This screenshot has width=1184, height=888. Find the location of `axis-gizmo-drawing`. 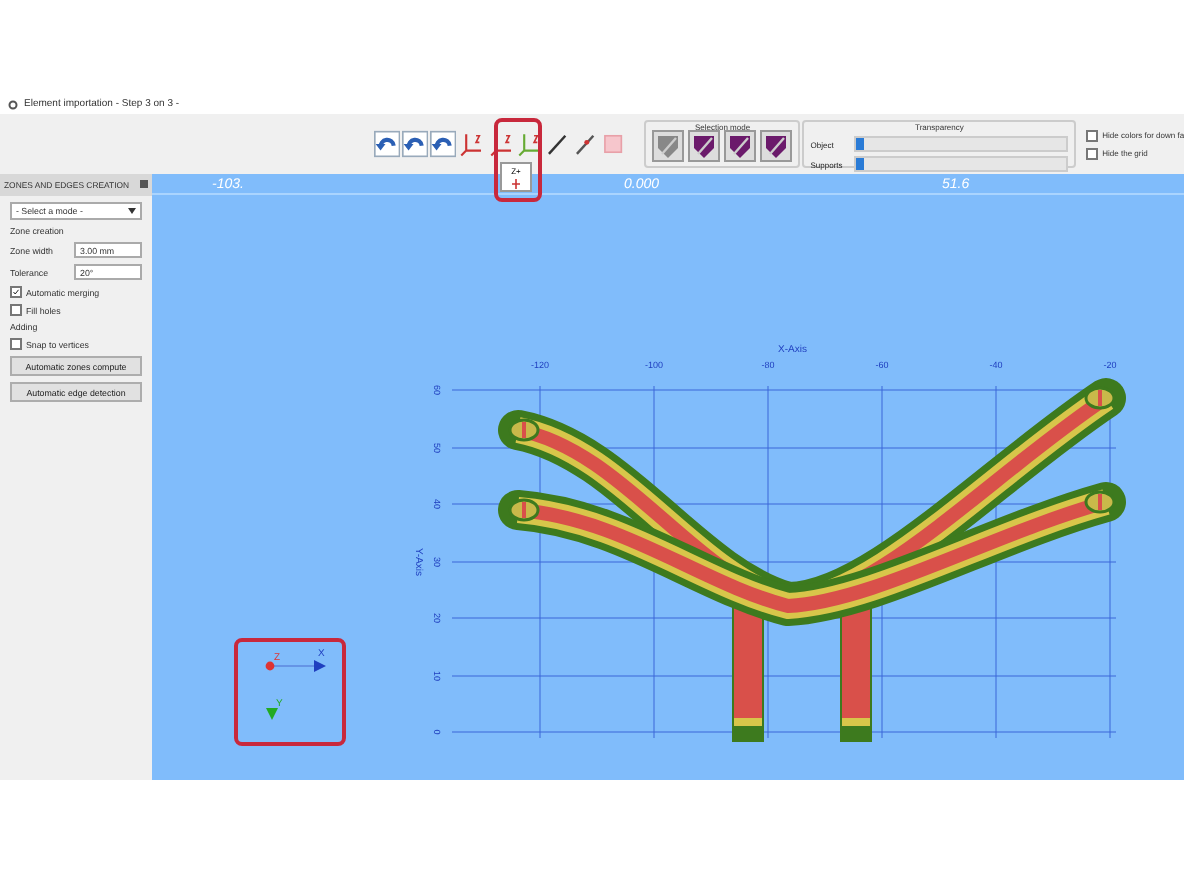

axis-gizmo-drawing is located at coordinates (295, 690).